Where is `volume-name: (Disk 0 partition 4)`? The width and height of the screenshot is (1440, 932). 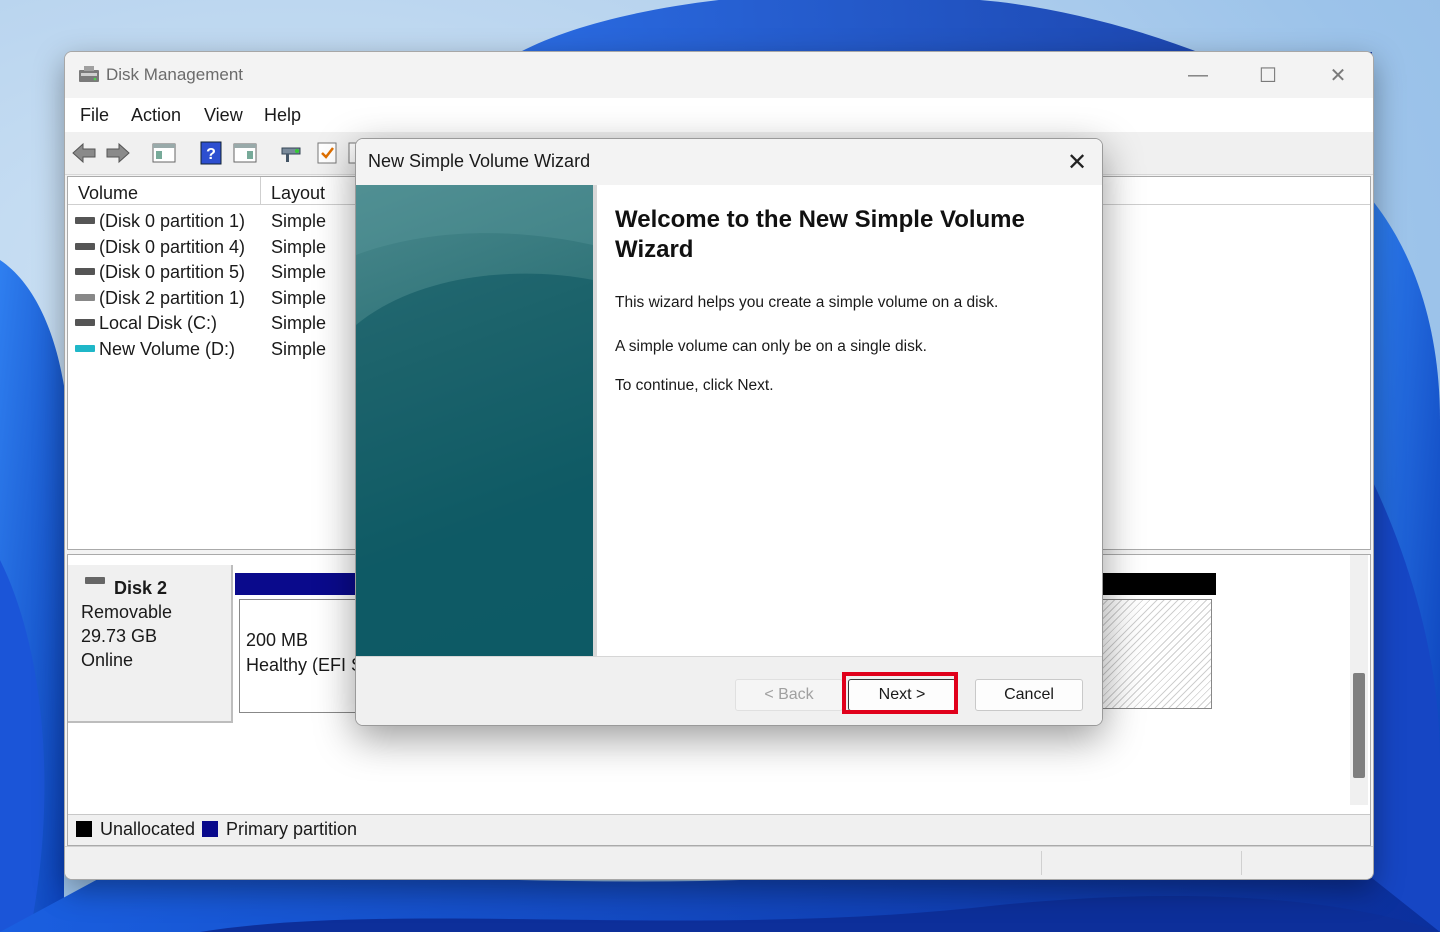
volume-name: (Disk 0 partition 4) is located at coordinates (172, 247).